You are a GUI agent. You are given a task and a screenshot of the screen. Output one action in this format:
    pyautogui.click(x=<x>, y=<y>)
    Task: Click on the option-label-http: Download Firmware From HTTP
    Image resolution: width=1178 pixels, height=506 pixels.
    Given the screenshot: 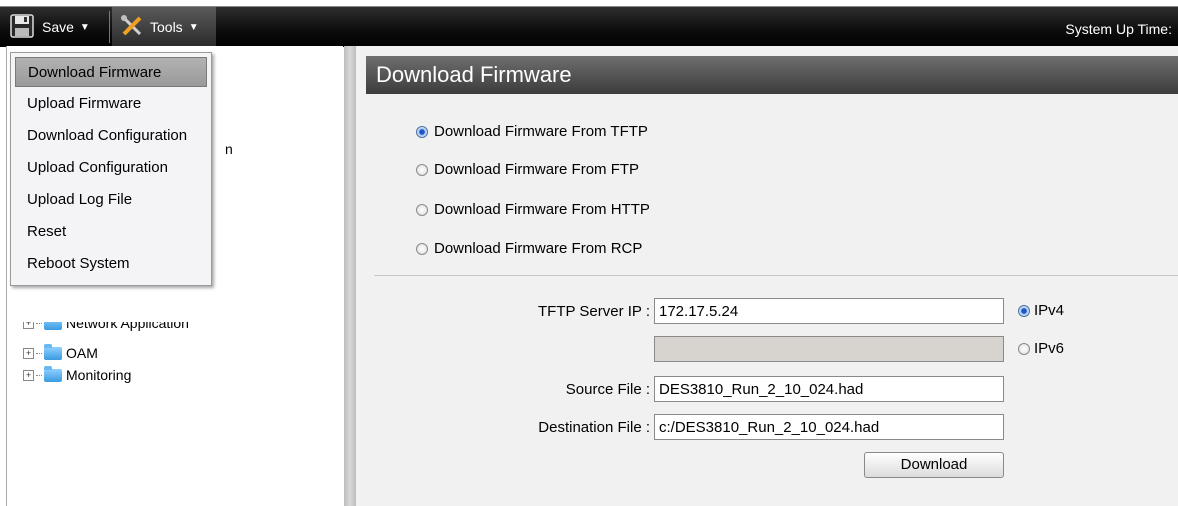 What is the action you would take?
    pyautogui.click(x=542, y=209)
    